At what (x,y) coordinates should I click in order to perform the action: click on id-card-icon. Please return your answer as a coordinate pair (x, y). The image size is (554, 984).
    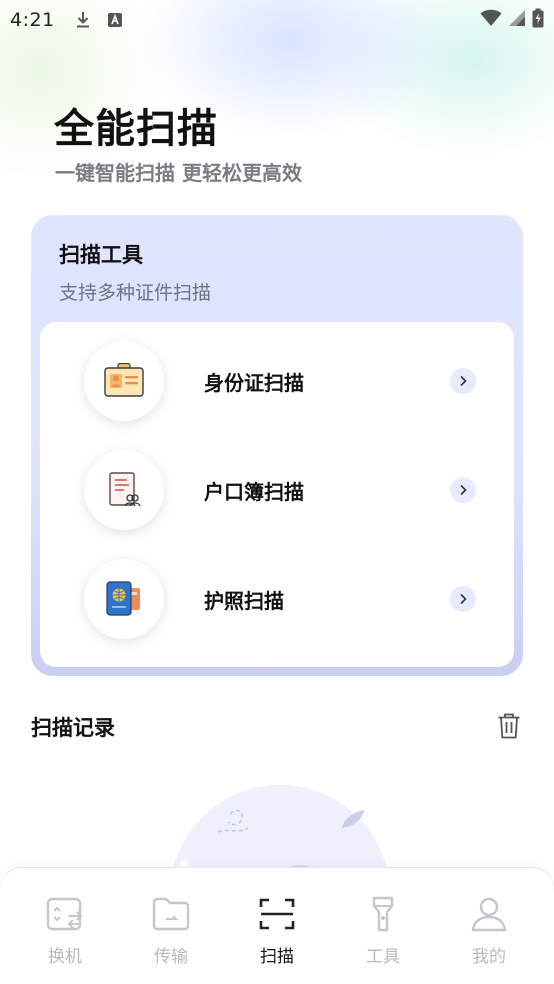
    Looking at the image, I should click on (124, 381).